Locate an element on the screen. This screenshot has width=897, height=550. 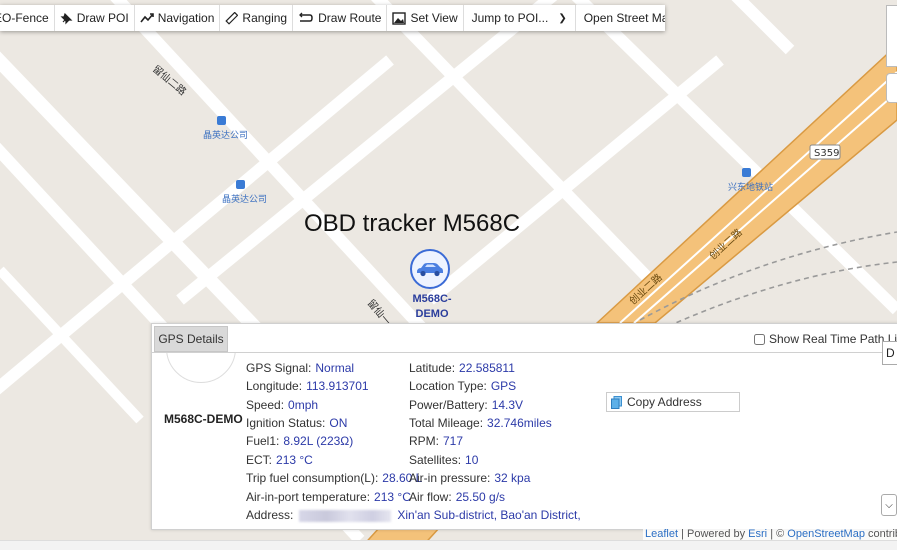
vehicle-marker-label: M568C-DEMO is located at coordinates (432, 306).